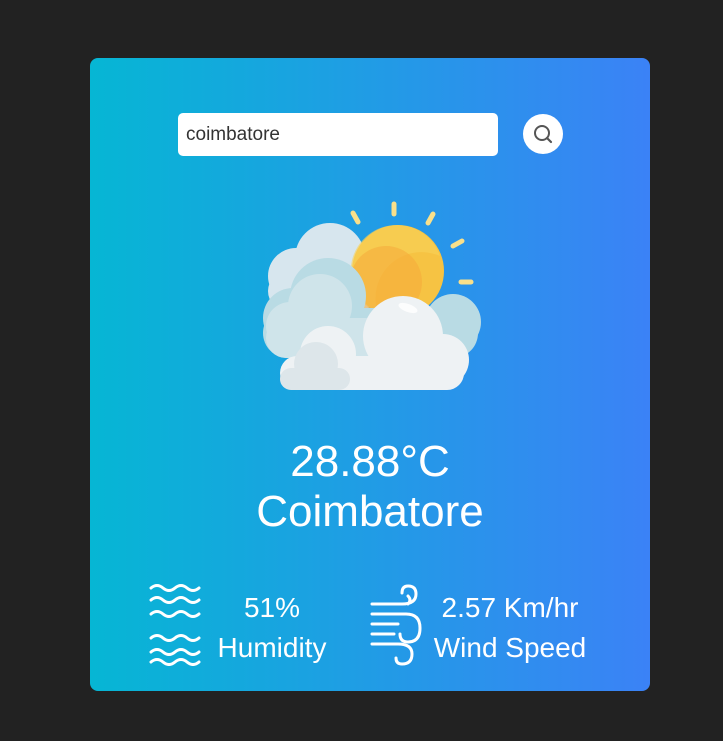 The height and width of the screenshot is (741, 723). What do you see at coordinates (338, 134) in the screenshot?
I see `search-input` at bounding box center [338, 134].